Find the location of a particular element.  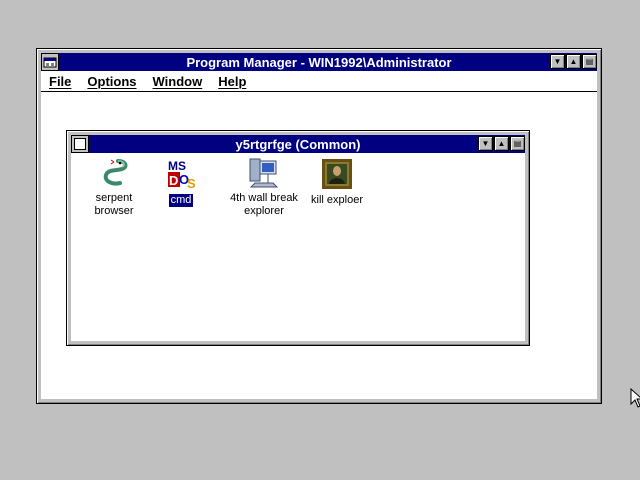

program-item-label: browser is located at coordinates (114, 211).